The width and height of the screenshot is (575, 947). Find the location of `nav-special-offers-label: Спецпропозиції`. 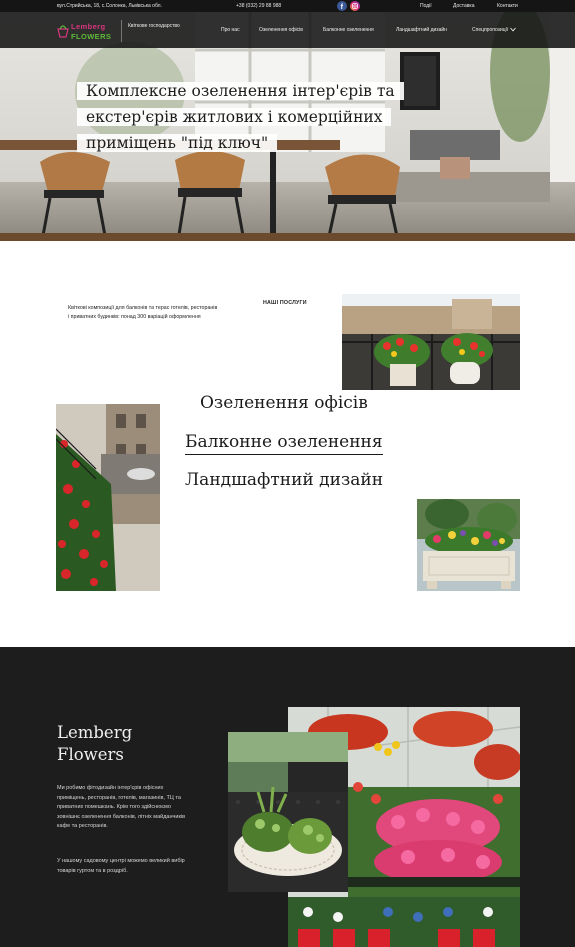

nav-special-offers-label: Спецпропозиції is located at coordinates (490, 30).